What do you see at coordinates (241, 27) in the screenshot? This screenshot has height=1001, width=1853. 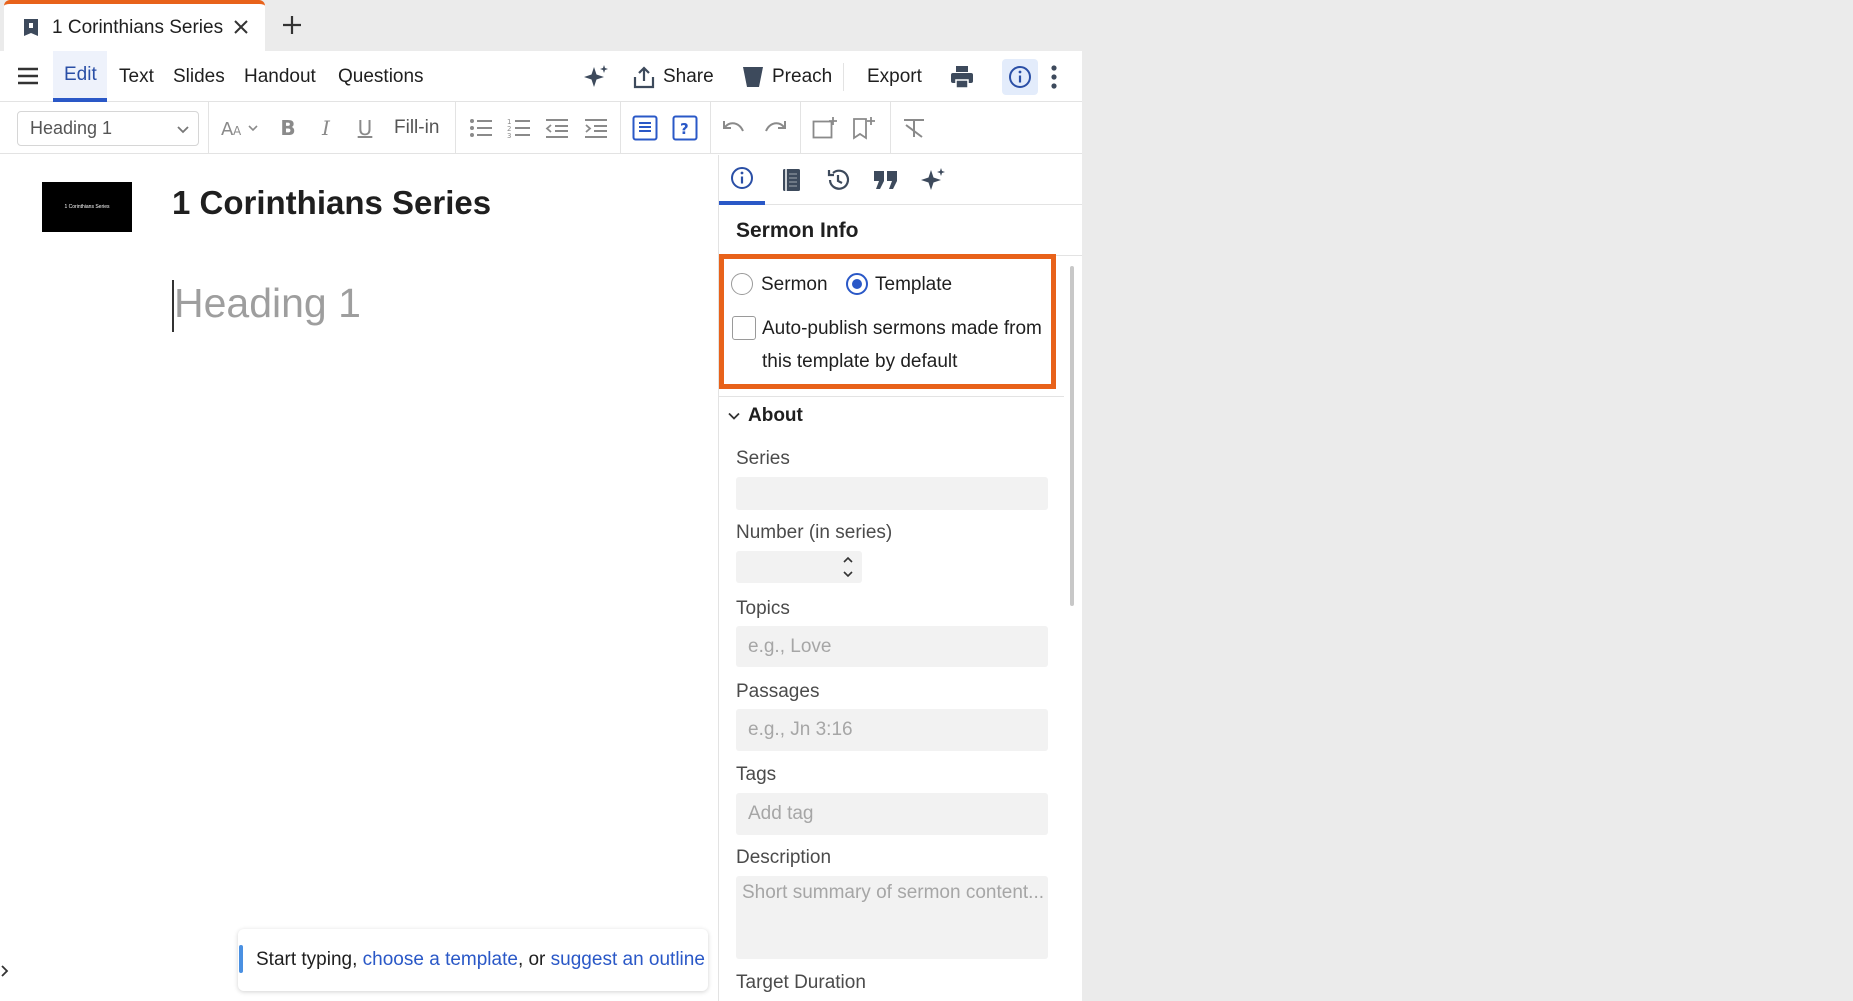 I see `close-tab-icon` at bounding box center [241, 27].